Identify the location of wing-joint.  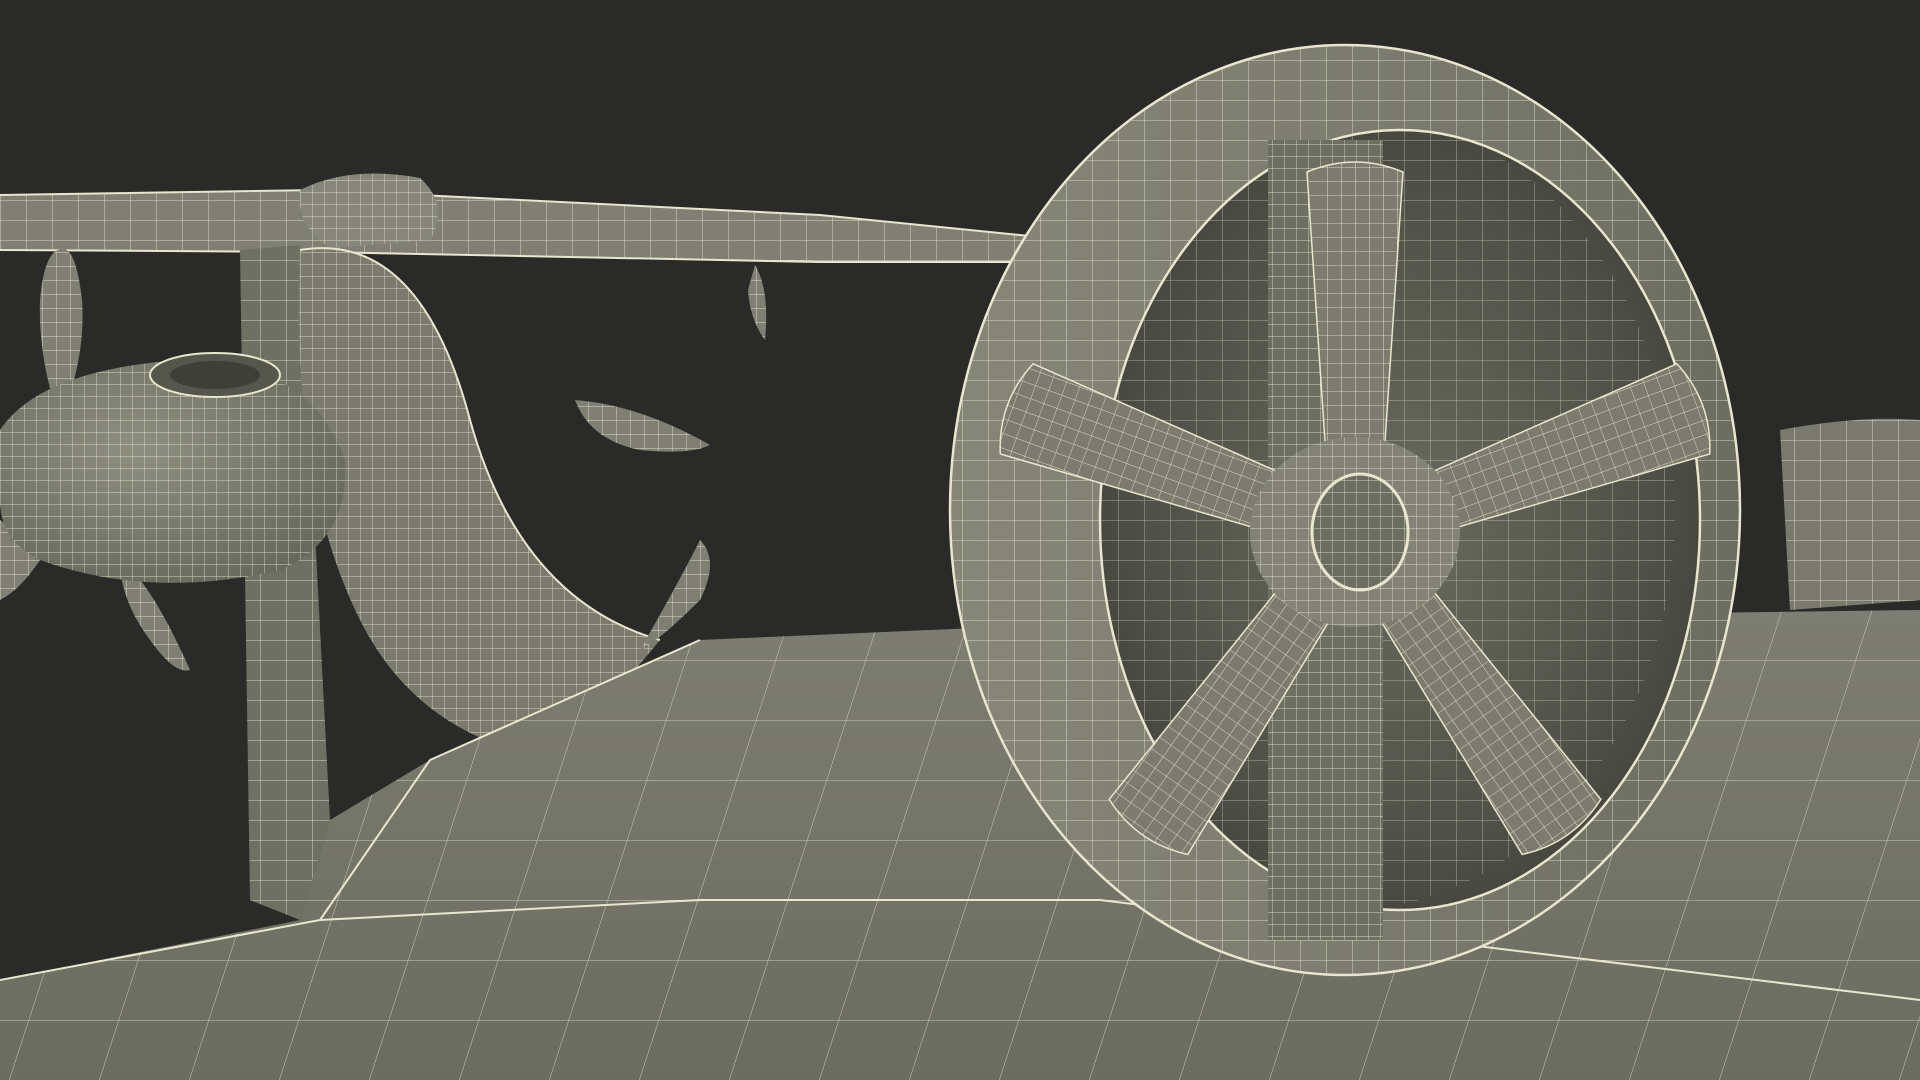
(368, 210).